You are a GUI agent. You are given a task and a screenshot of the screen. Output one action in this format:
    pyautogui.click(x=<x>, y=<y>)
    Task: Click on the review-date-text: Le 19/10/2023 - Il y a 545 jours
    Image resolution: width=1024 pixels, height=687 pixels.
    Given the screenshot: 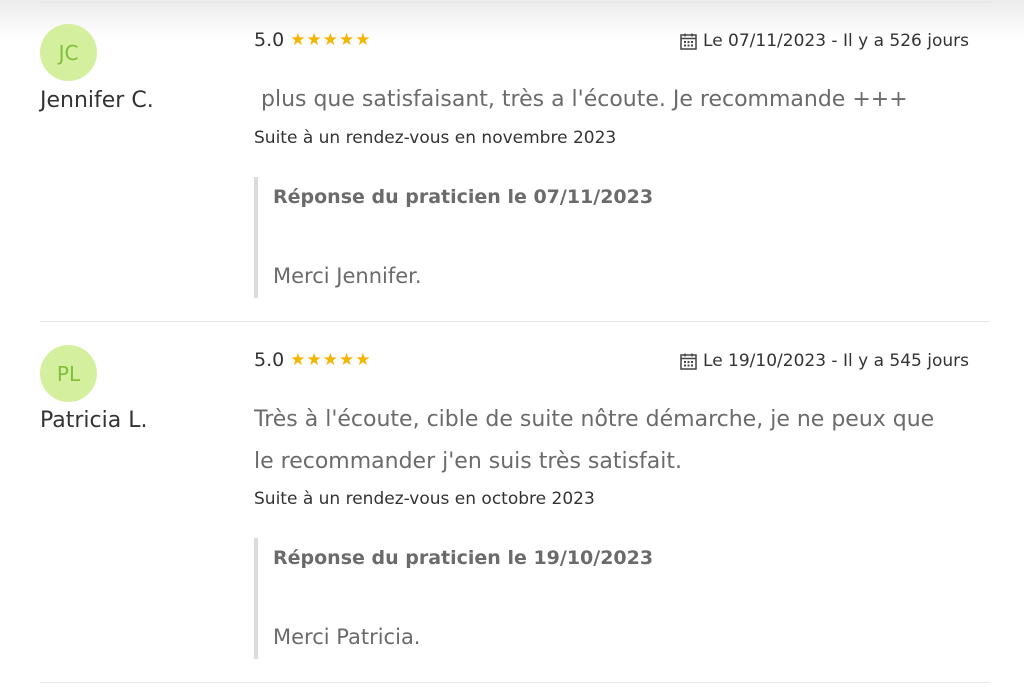 What is the action you would take?
    pyautogui.click(x=836, y=361)
    